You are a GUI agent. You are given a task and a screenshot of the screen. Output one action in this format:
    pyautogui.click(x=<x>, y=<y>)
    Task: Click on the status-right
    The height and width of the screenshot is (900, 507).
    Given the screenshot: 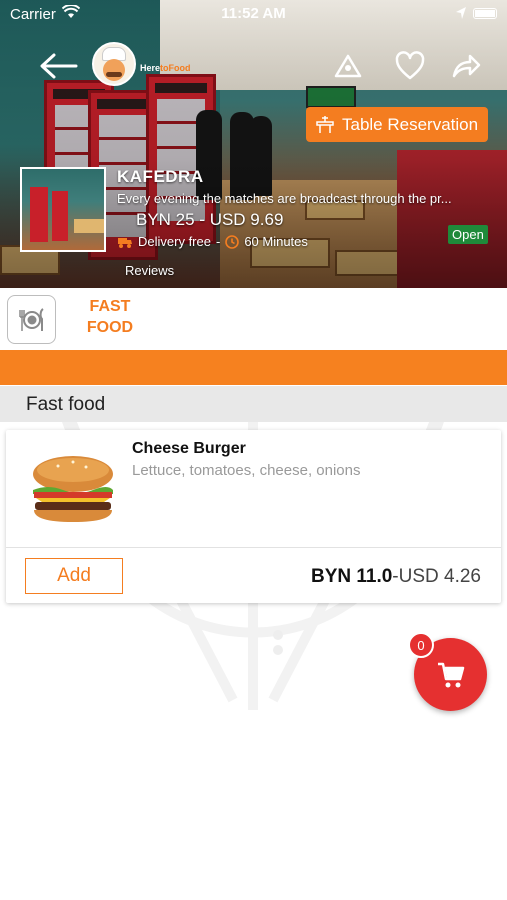 What is the action you would take?
    pyautogui.click(x=476, y=13)
    